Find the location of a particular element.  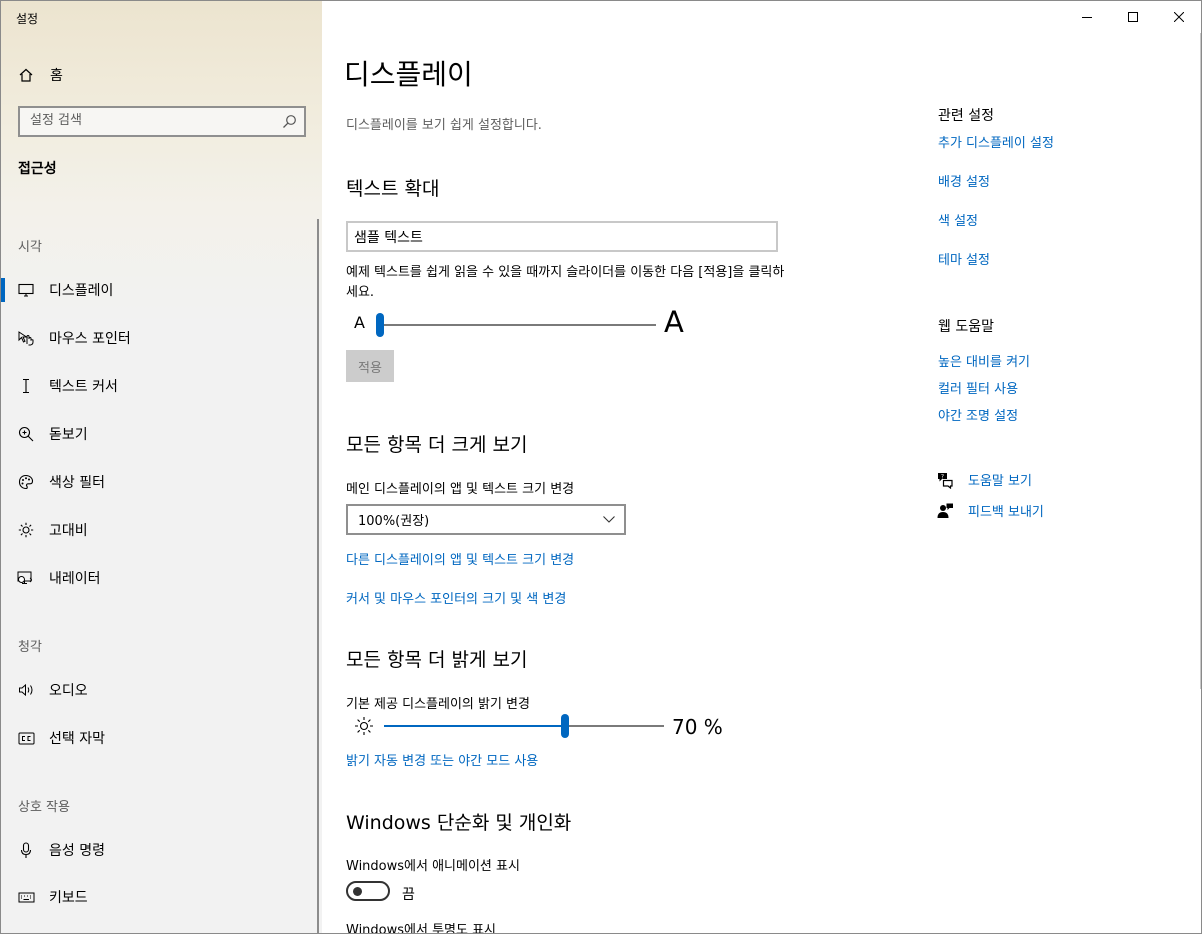

sidebar-item-narrator: 내레이터 is located at coordinates (160, 578).